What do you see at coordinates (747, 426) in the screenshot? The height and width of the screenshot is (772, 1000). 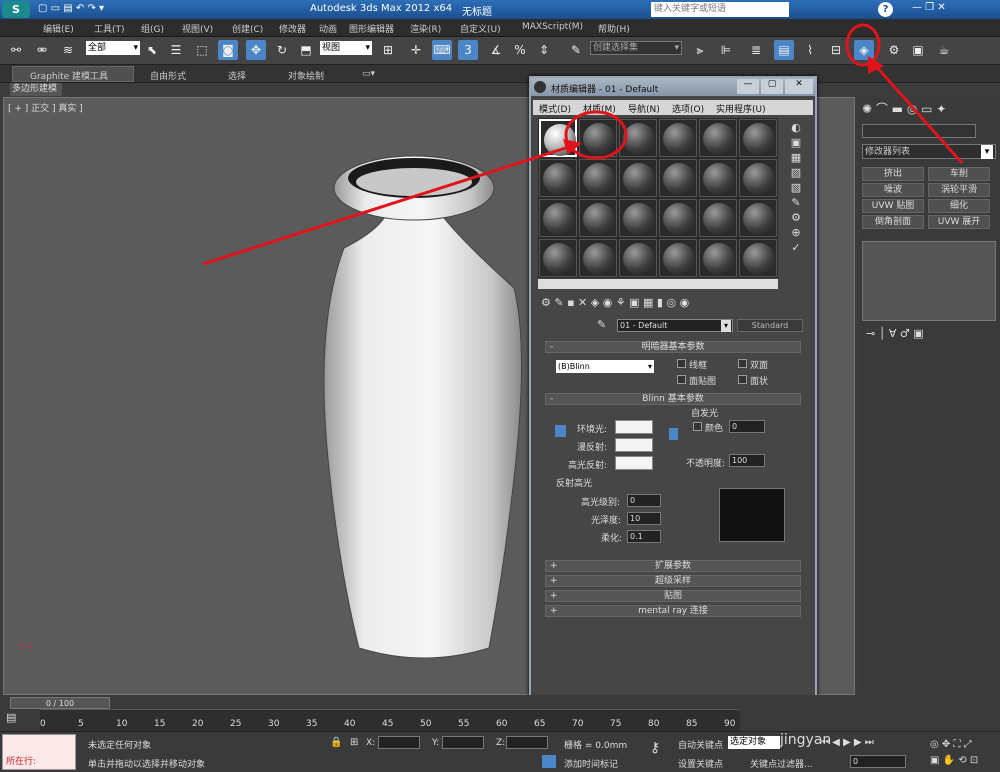 I see `self-illum-spinner: 0` at bounding box center [747, 426].